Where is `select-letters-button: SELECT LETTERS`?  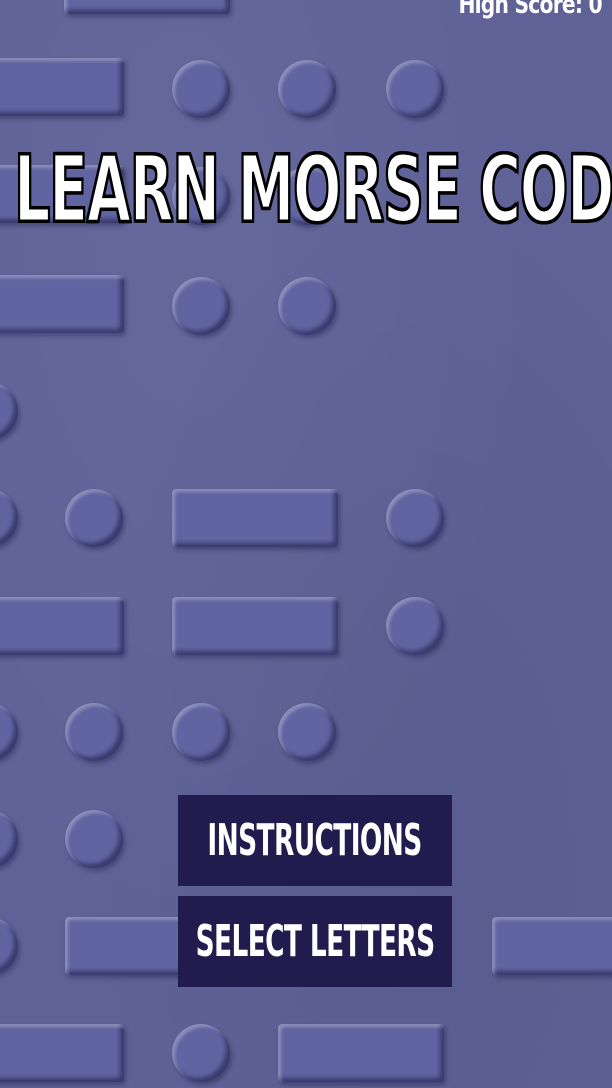 select-letters-button: SELECT LETTERS is located at coordinates (315, 941).